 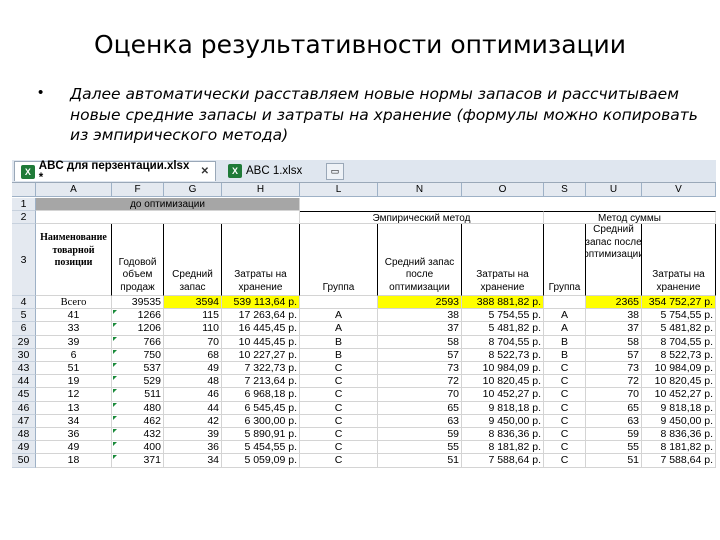 What do you see at coordinates (420, 316) in the screenshot?
I see `cell-avg-stock-after: 38` at bounding box center [420, 316].